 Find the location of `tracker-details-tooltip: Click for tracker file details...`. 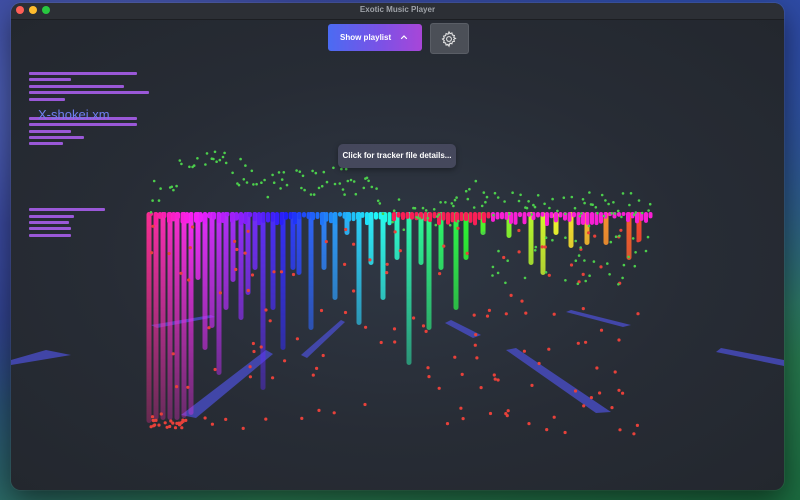

tracker-details-tooltip: Click for tracker file details... is located at coordinates (397, 156).